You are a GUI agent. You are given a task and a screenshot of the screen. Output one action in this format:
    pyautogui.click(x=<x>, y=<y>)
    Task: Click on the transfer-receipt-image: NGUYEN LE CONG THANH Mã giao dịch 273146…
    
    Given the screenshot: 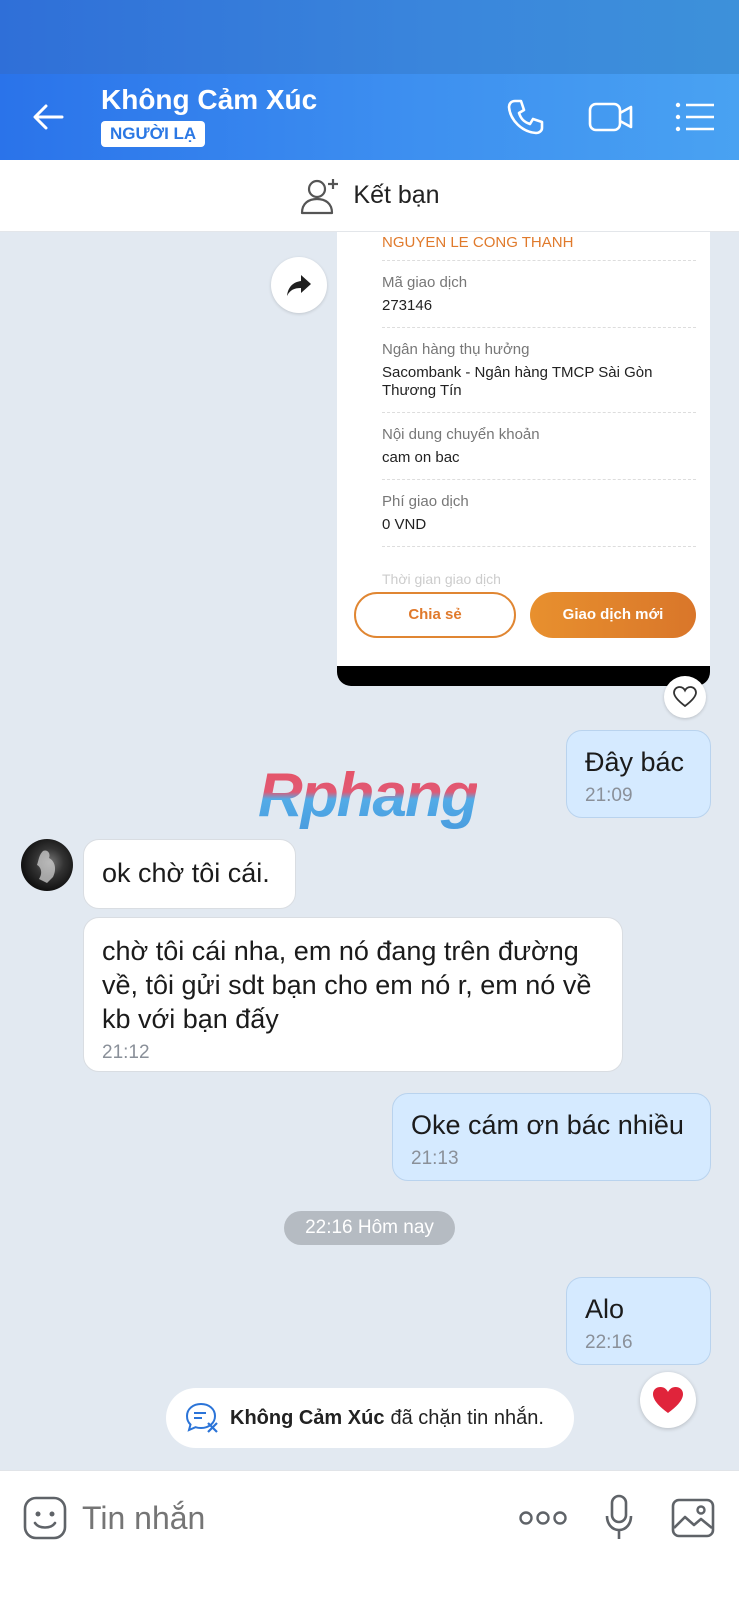 What is the action you would take?
    pyautogui.click(x=523, y=459)
    